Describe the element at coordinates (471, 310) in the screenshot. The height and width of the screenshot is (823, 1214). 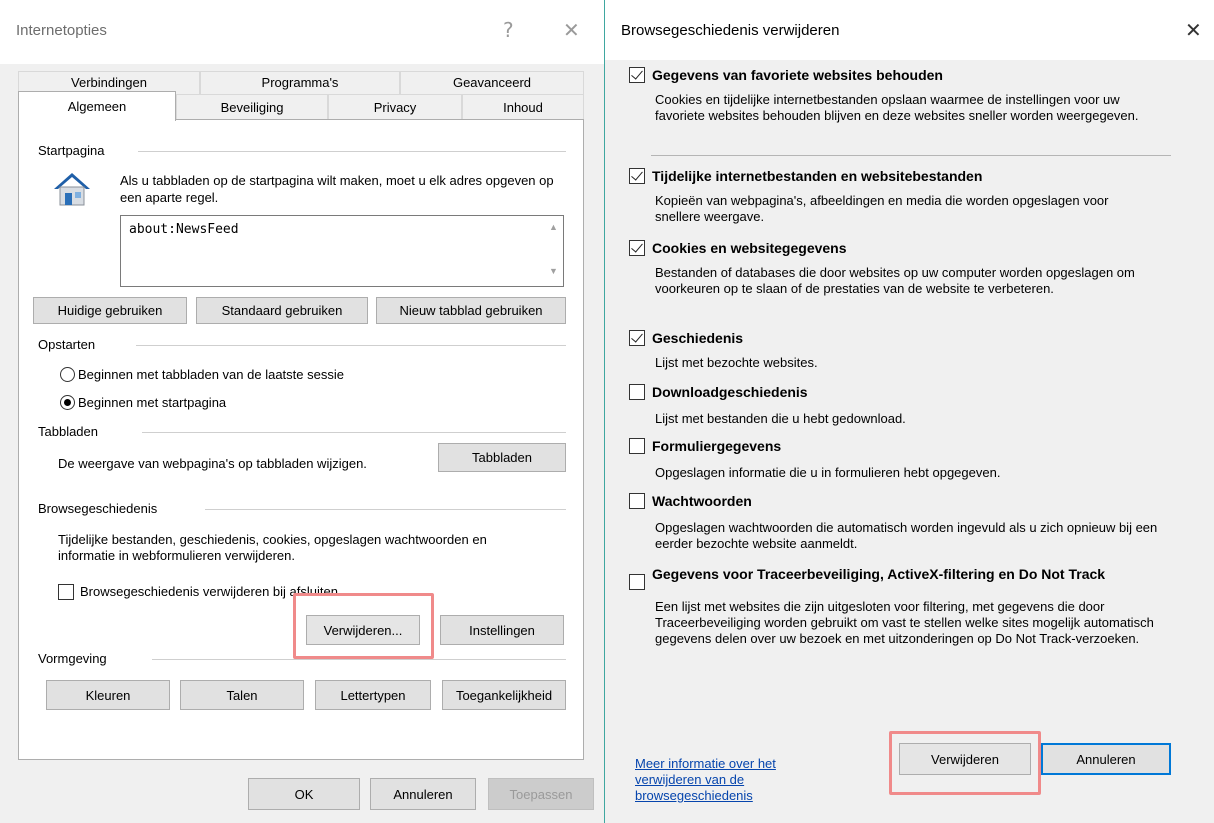
I see `use-new-tab-button: Nieuw tabblad gebruiken` at that location.